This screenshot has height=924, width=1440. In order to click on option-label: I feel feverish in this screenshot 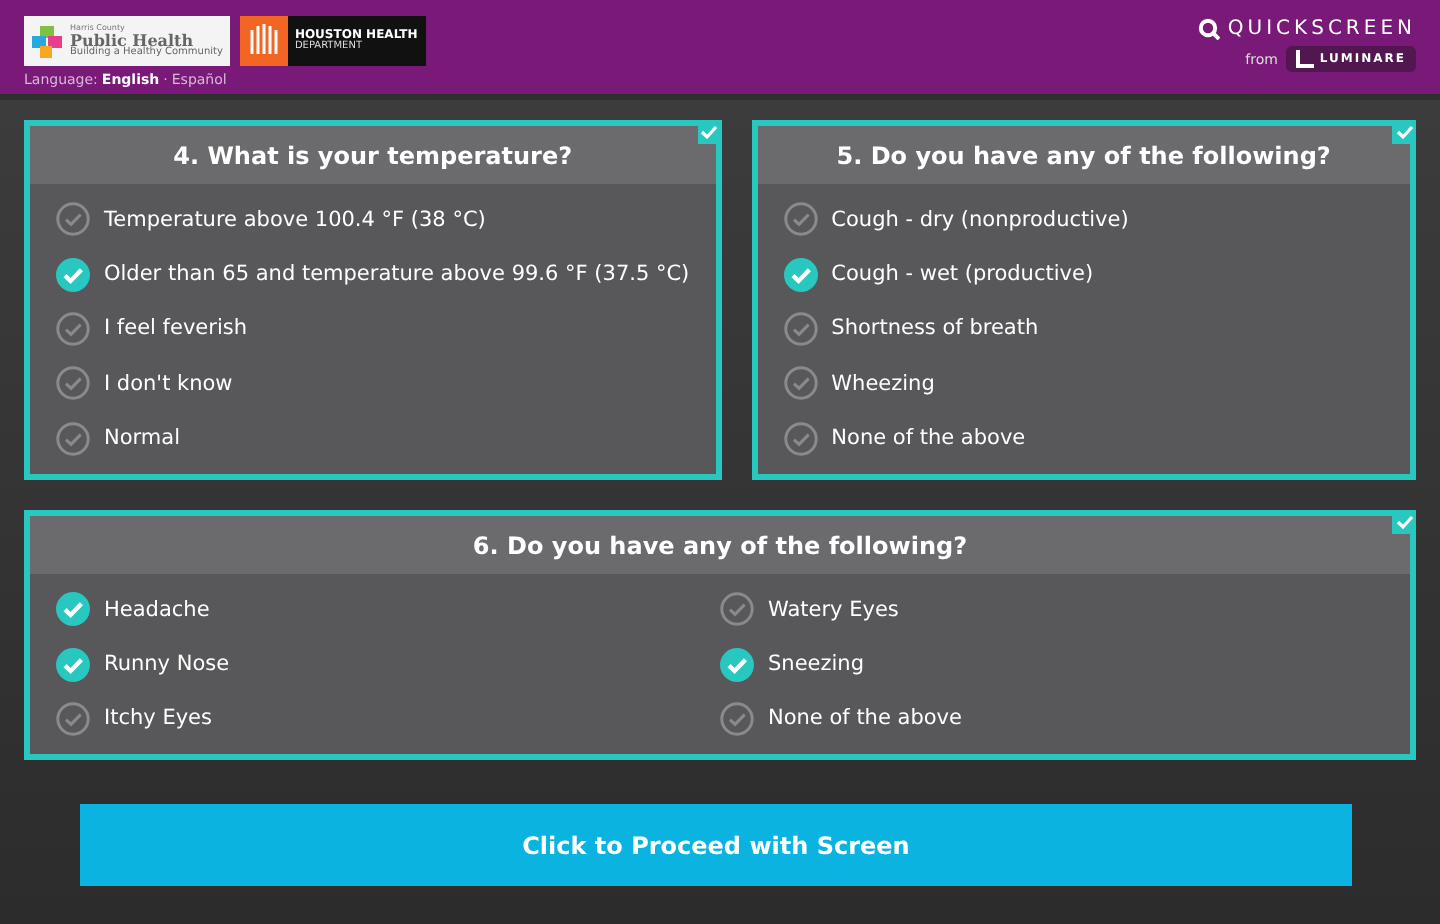, I will do `click(175, 328)`.